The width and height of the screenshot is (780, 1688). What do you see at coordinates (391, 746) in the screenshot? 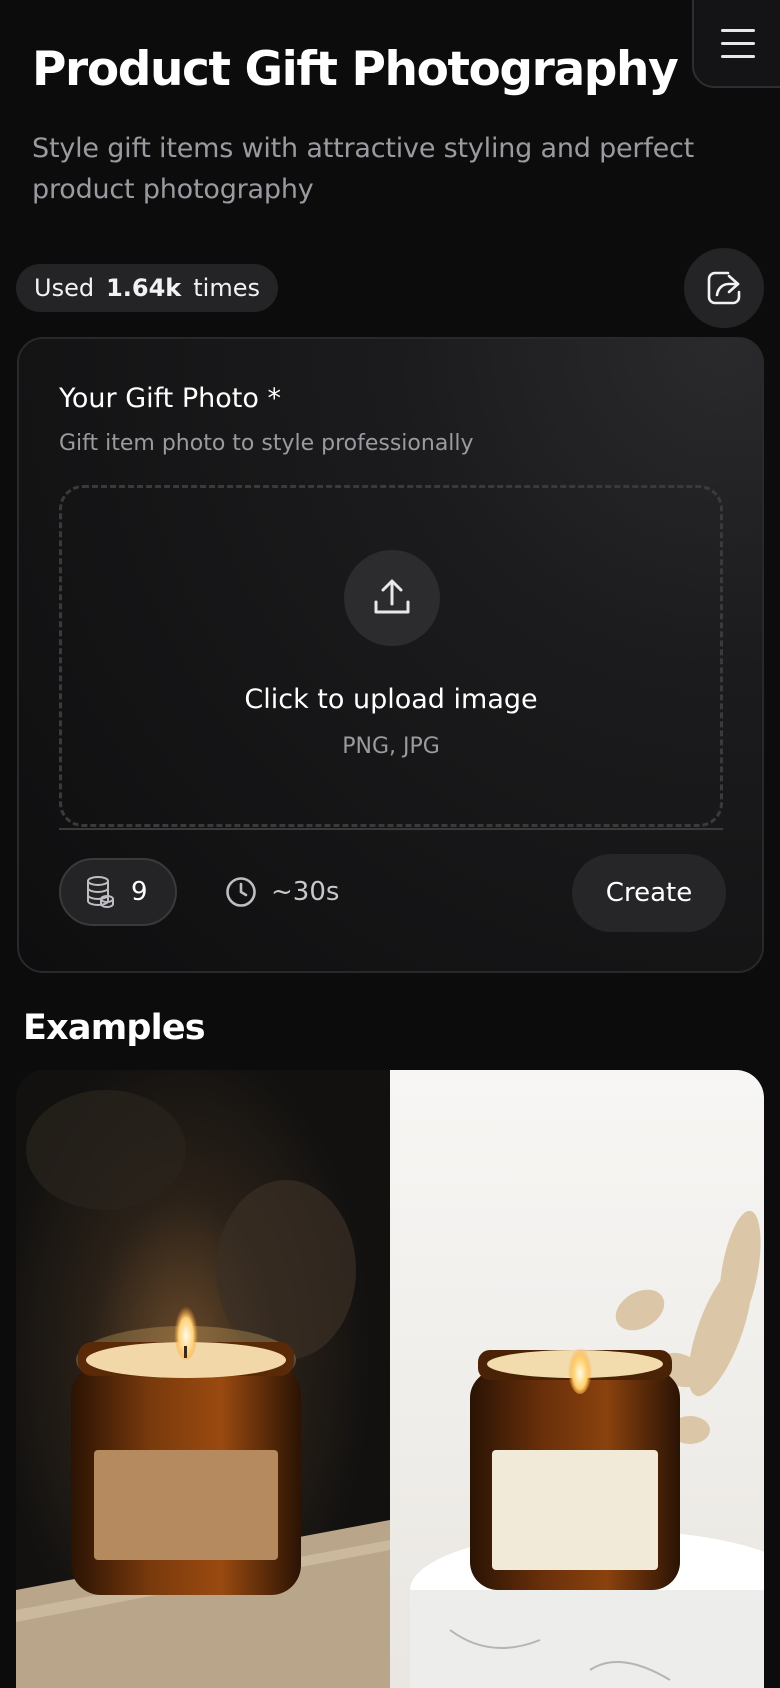
I see `upload-file-types: PNG, JPG` at bounding box center [391, 746].